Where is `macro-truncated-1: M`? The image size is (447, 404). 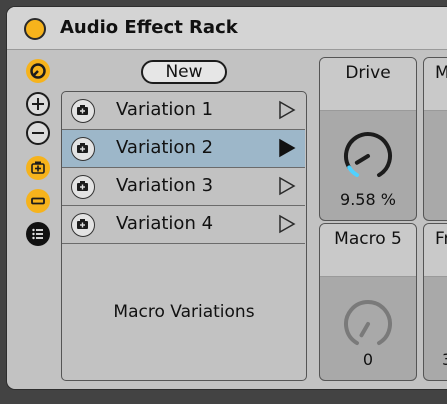 macro-truncated-1: M is located at coordinates (435, 139).